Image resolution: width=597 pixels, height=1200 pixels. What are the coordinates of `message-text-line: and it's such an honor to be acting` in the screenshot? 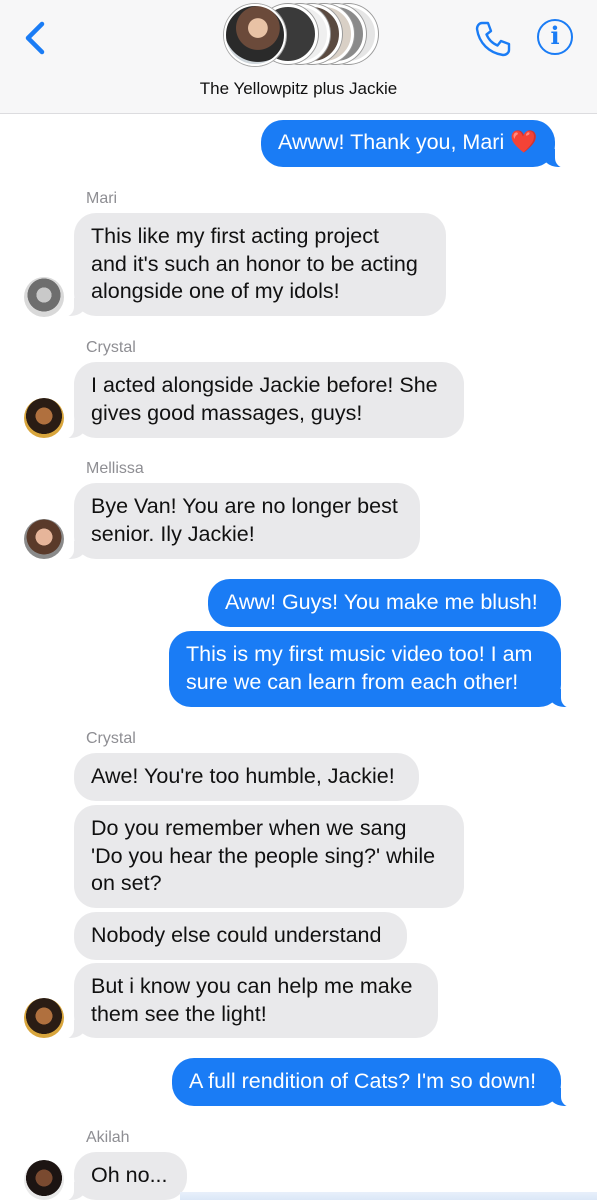 It's located at (254, 263).